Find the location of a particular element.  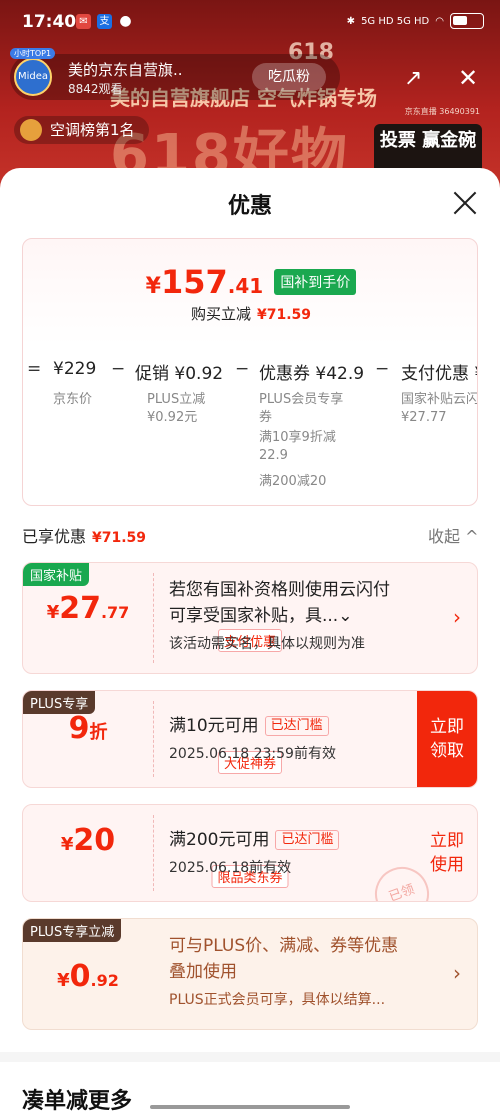

more-deals-title: 凑单减更多 is located at coordinates (77, 1100).